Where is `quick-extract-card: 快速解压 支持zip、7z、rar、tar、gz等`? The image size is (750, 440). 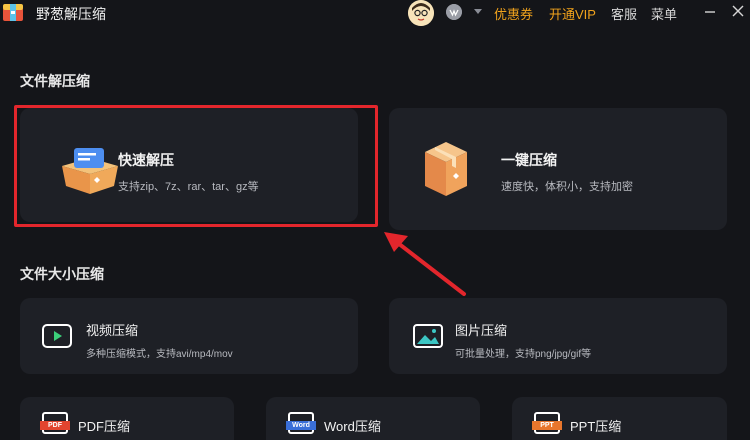
quick-extract-card: 快速解压 支持zip、7z、rar、tar、gz等 is located at coordinates (189, 165).